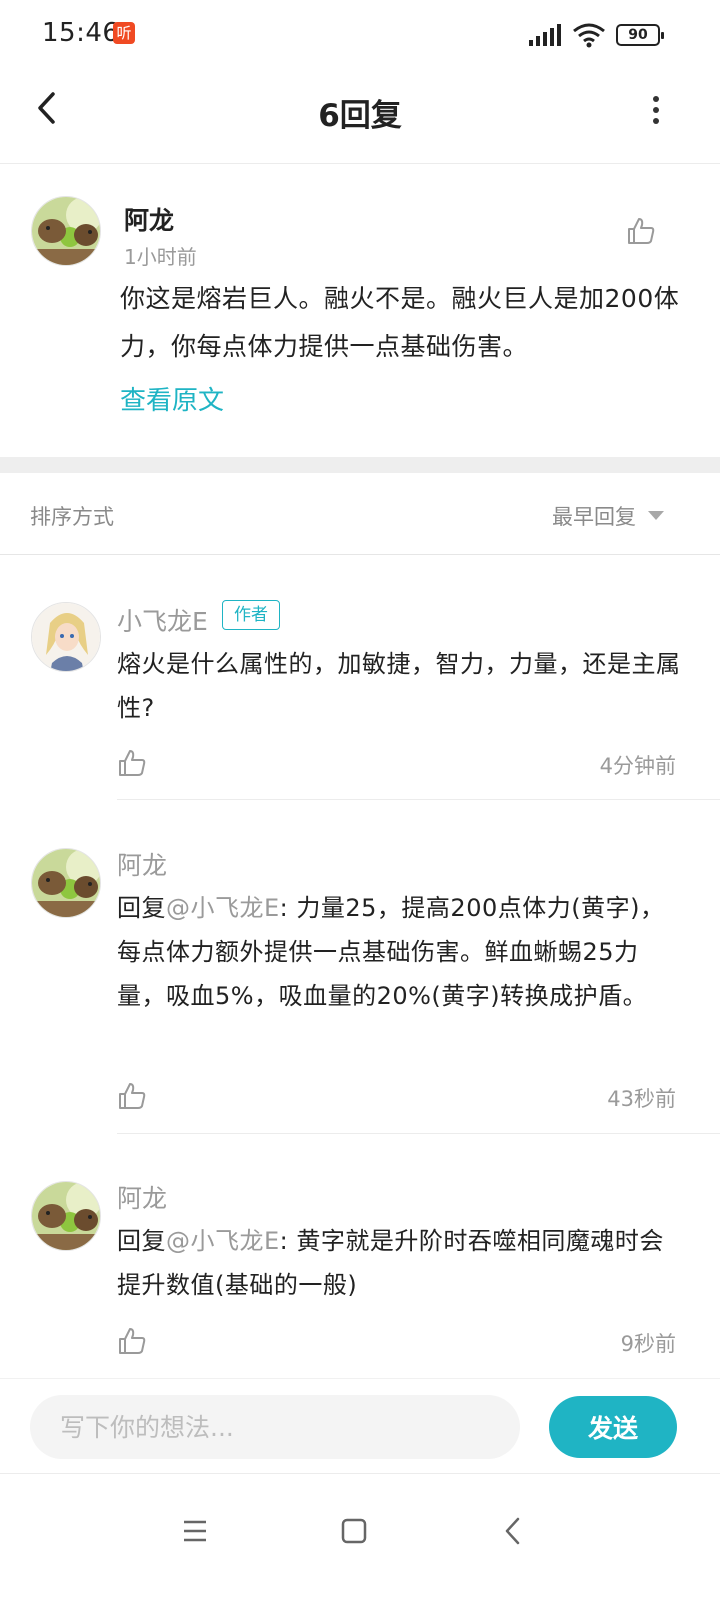 The height and width of the screenshot is (1600, 720). I want to click on page-title: 6回复, so click(360, 116).